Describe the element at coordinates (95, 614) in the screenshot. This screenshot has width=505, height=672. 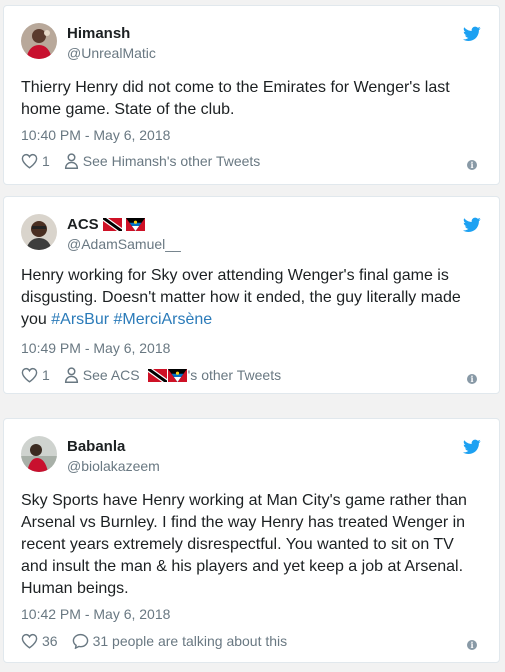
I see `timestamp: 10:42 PM - May 6, 2018` at that location.